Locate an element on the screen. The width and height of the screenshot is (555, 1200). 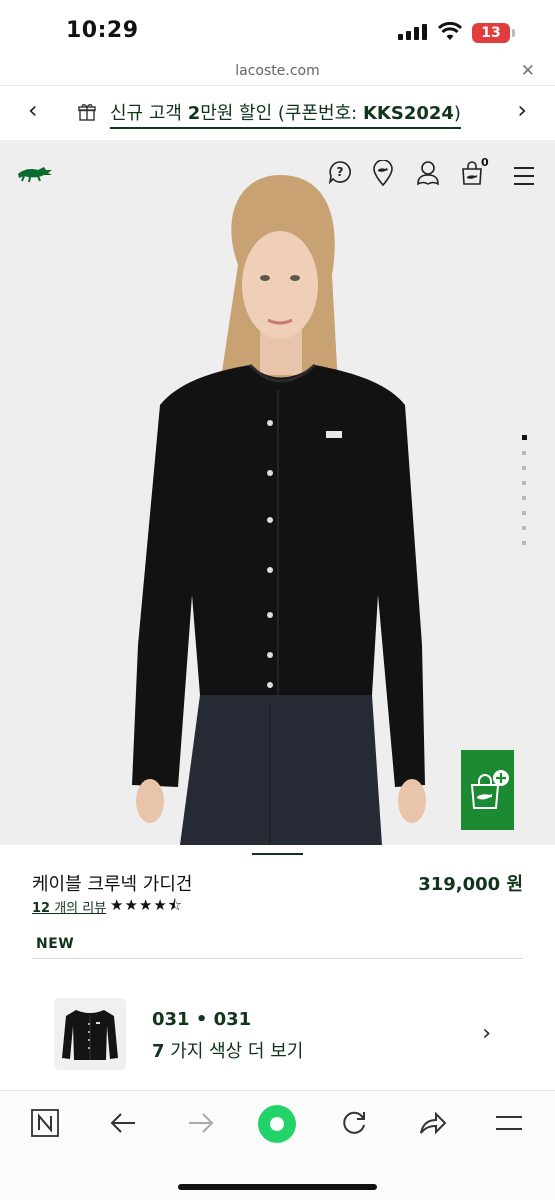
promo-middle: 만원 할인 (쿠폰번호: is located at coordinates (281, 113).